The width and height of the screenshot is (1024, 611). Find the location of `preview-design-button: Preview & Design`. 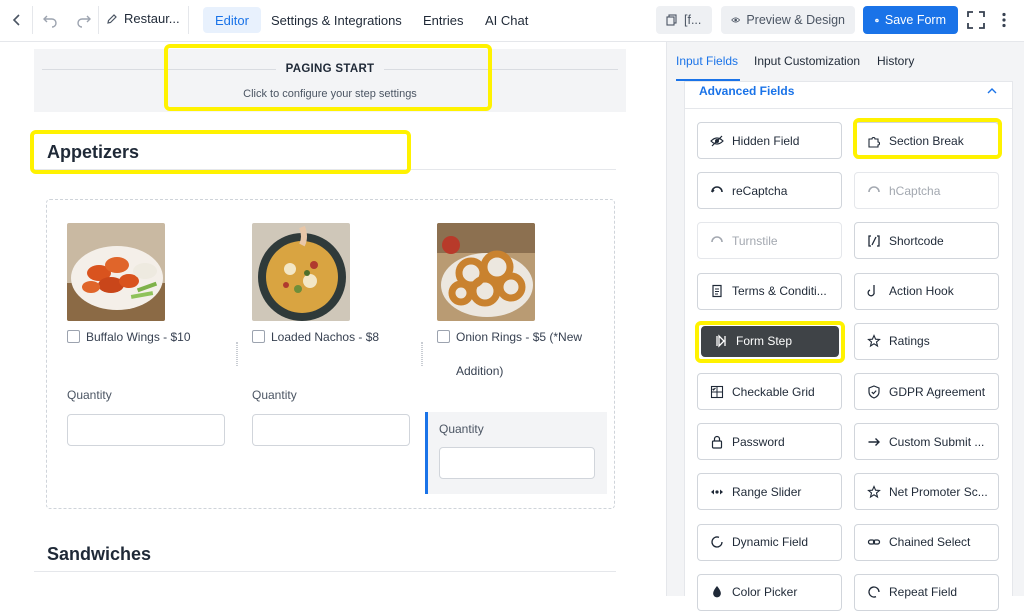

preview-design-button: Preview & Design is located at coordinates (788, 20).